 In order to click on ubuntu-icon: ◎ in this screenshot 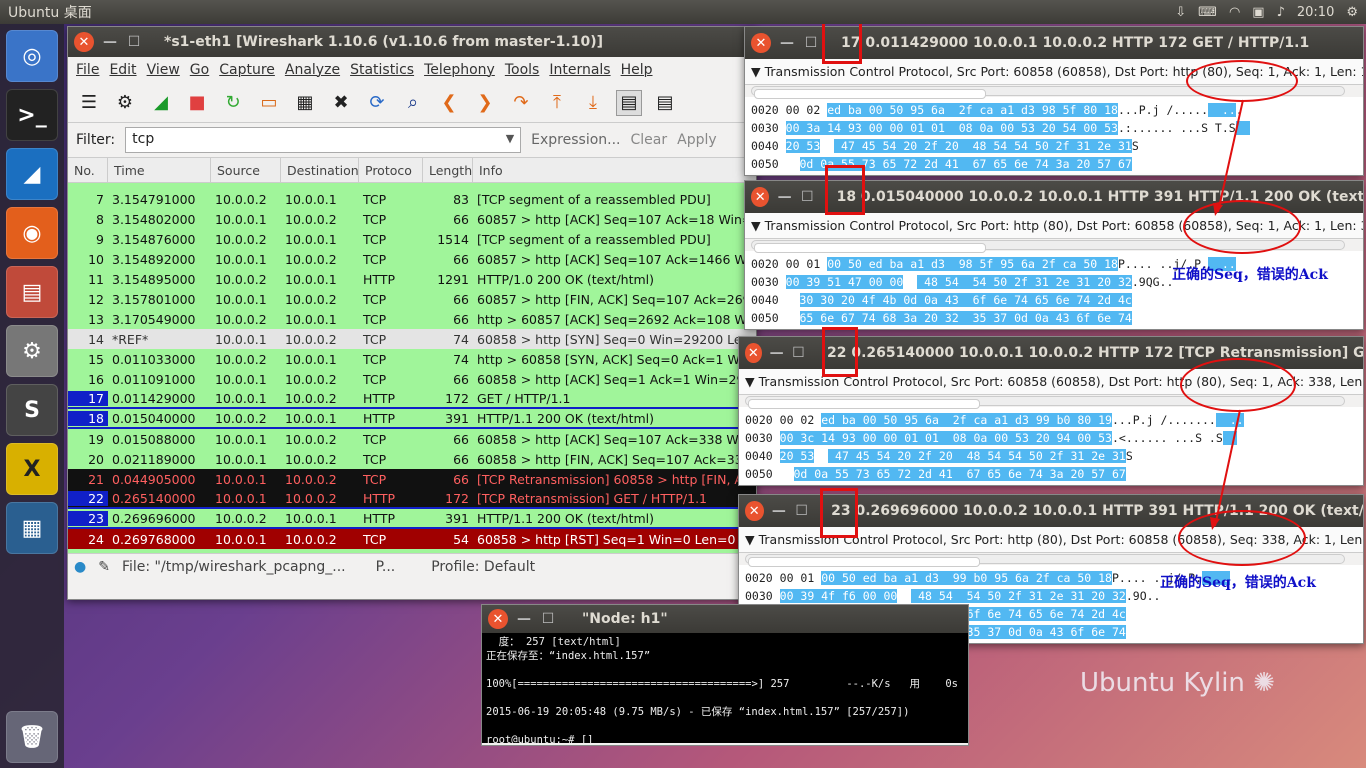, I will do `click(32, 56)`.